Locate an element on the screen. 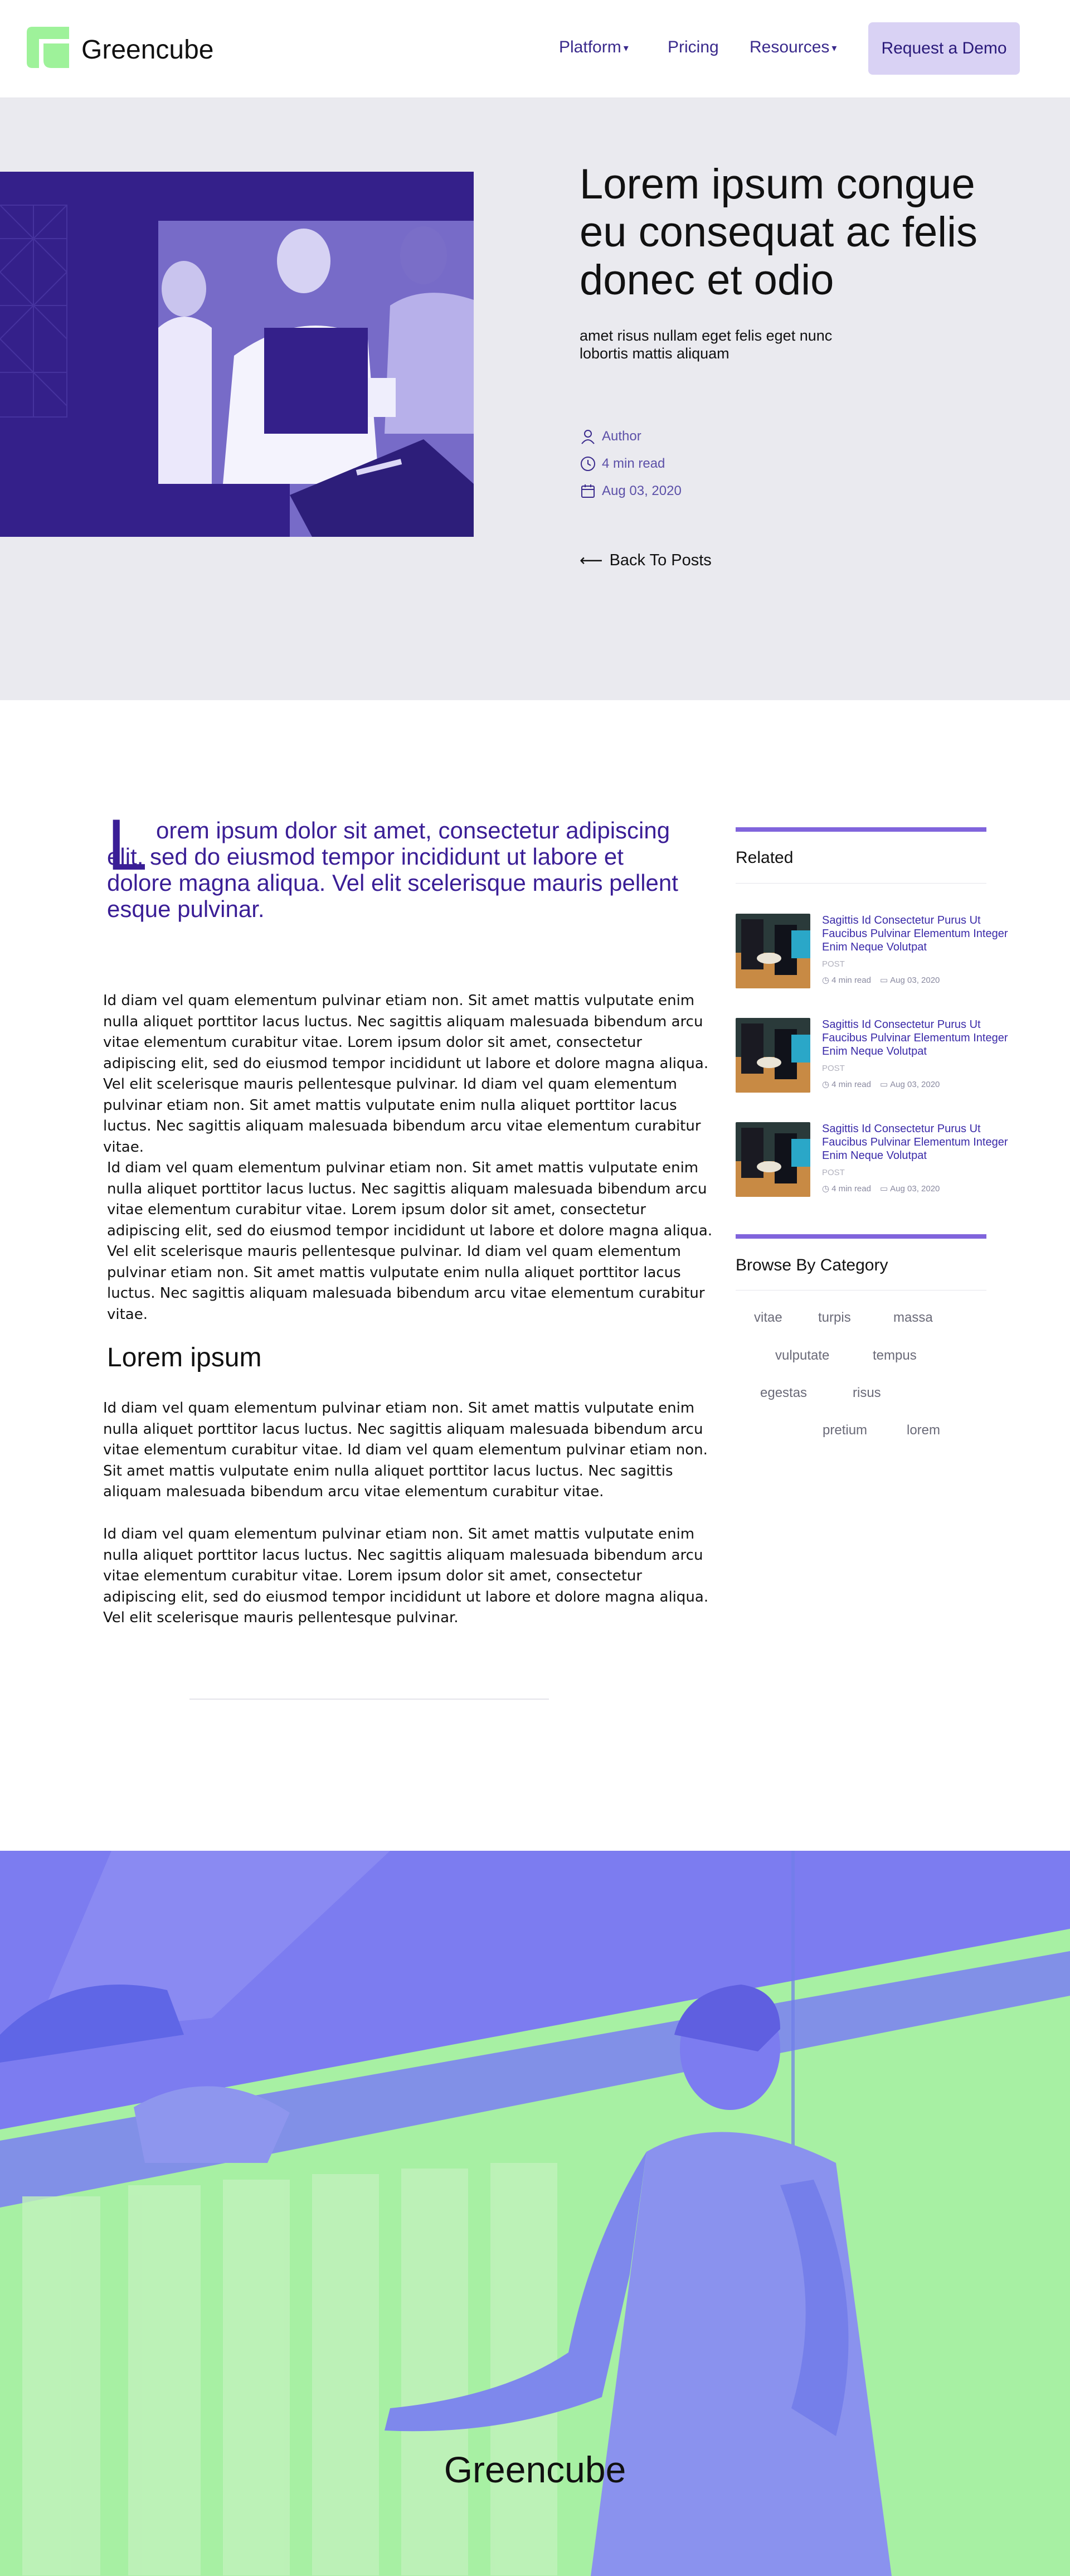  read-time-label: 4 min read is located at coordinates (633, 463).